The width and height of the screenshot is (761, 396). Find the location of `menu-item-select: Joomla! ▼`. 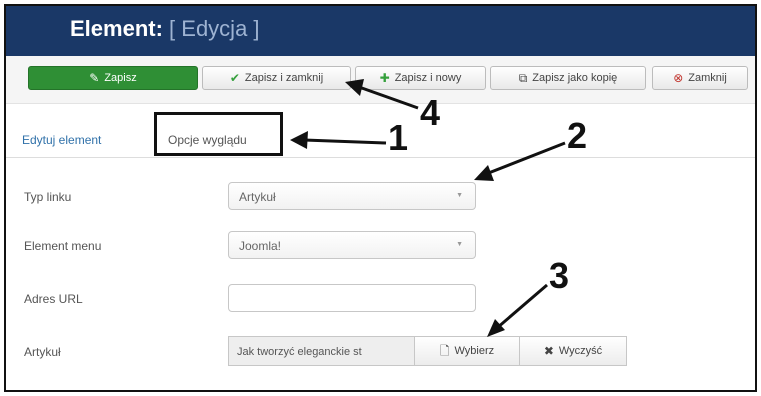

menu-item-select: Joomla! ▼ is located at coordinates (352, 245).